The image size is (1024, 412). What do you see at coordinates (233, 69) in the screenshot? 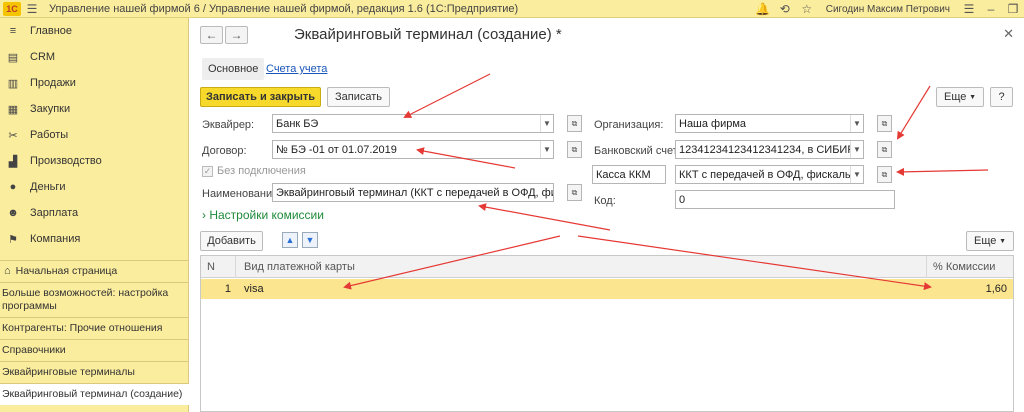
I see `tab-main: Основное` at bounding box center [233, 69].